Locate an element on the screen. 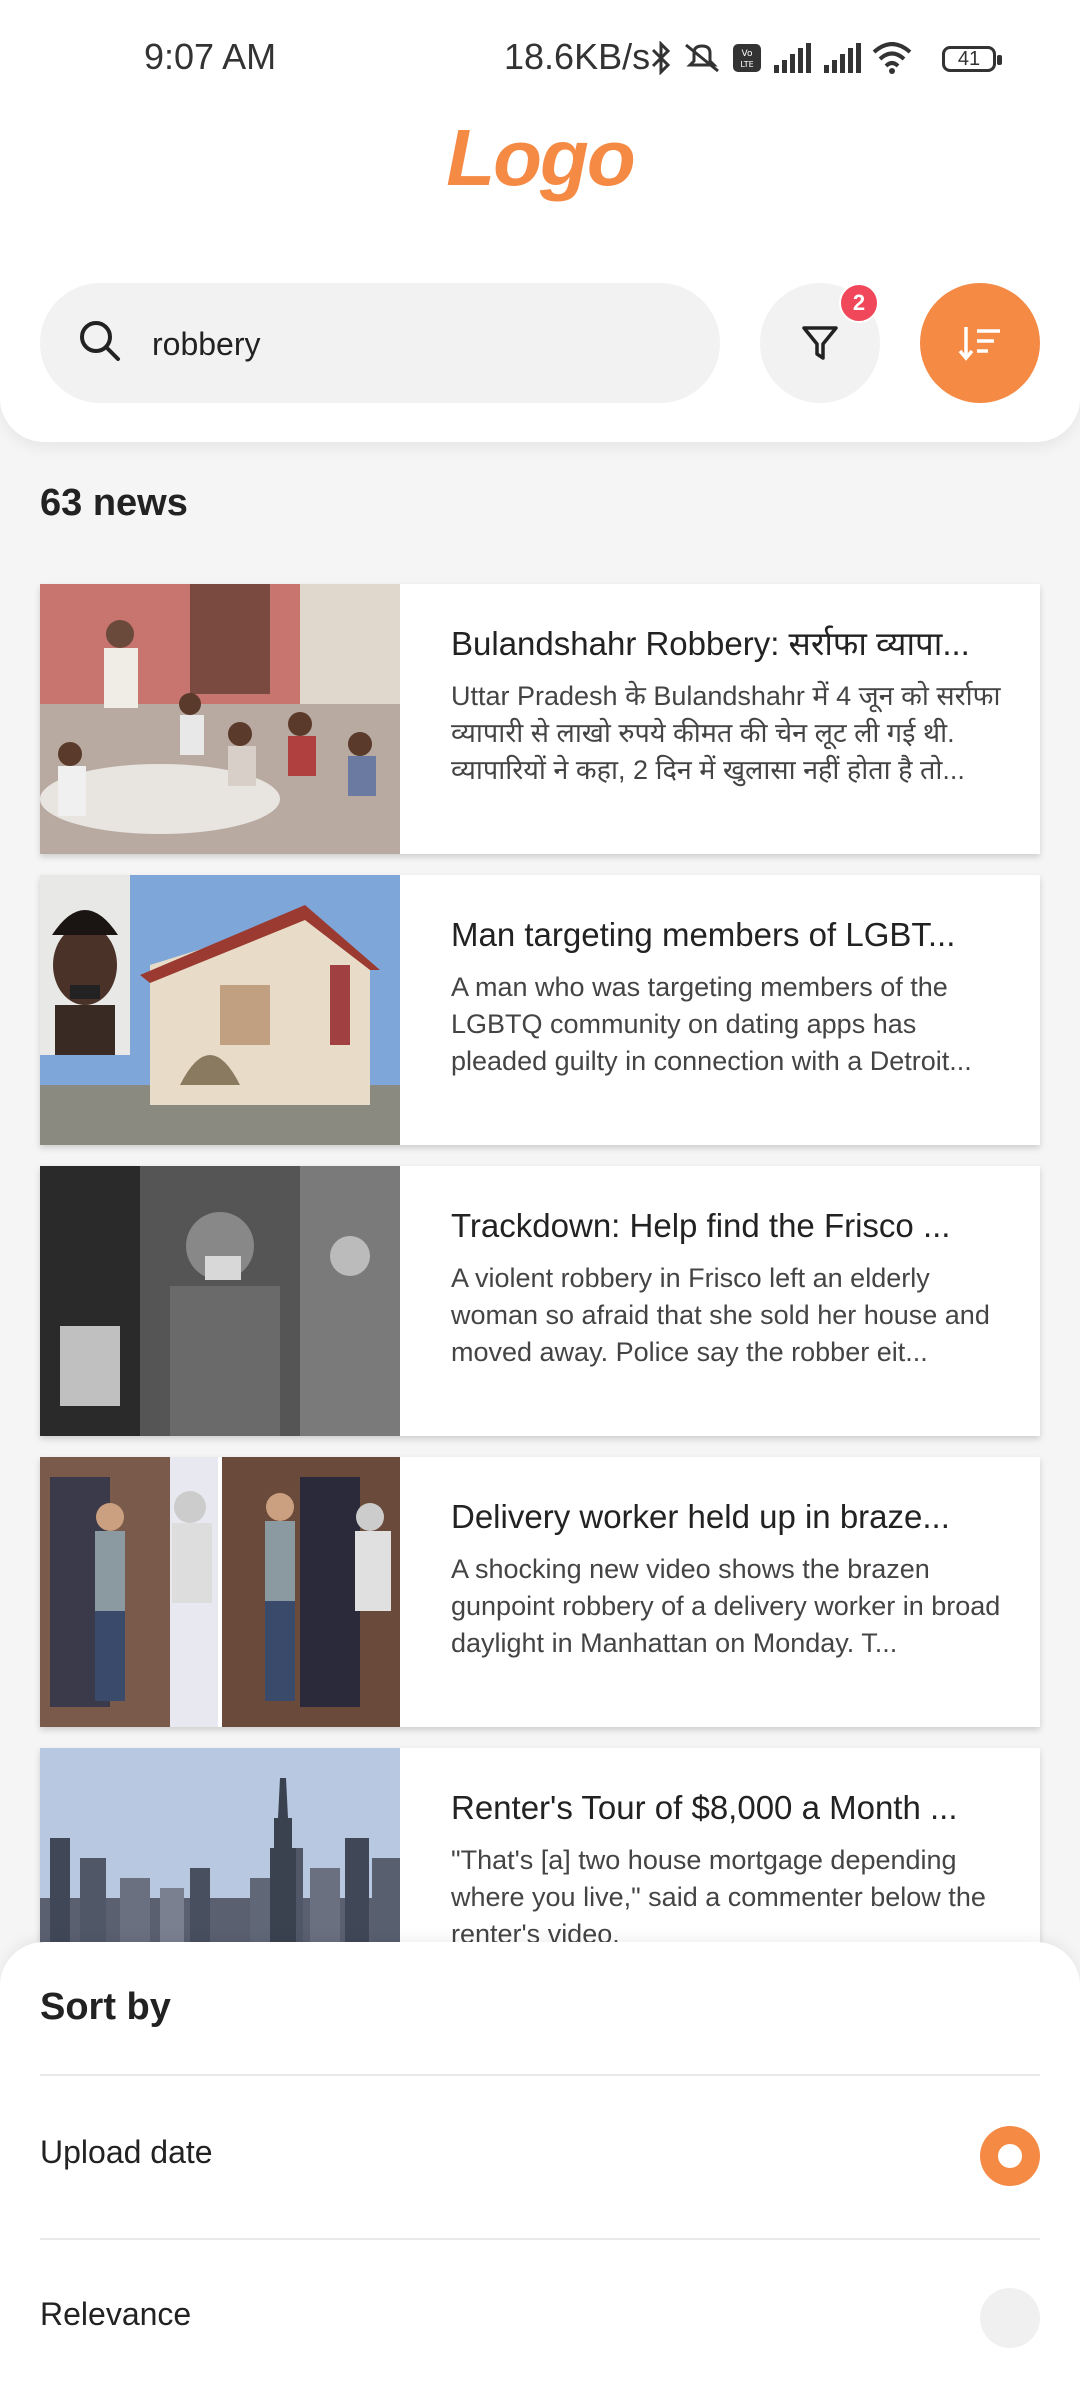 This screenshot has width=1080, height=2400. status-time: 9:07 AM is located at coordinates (210, 56).